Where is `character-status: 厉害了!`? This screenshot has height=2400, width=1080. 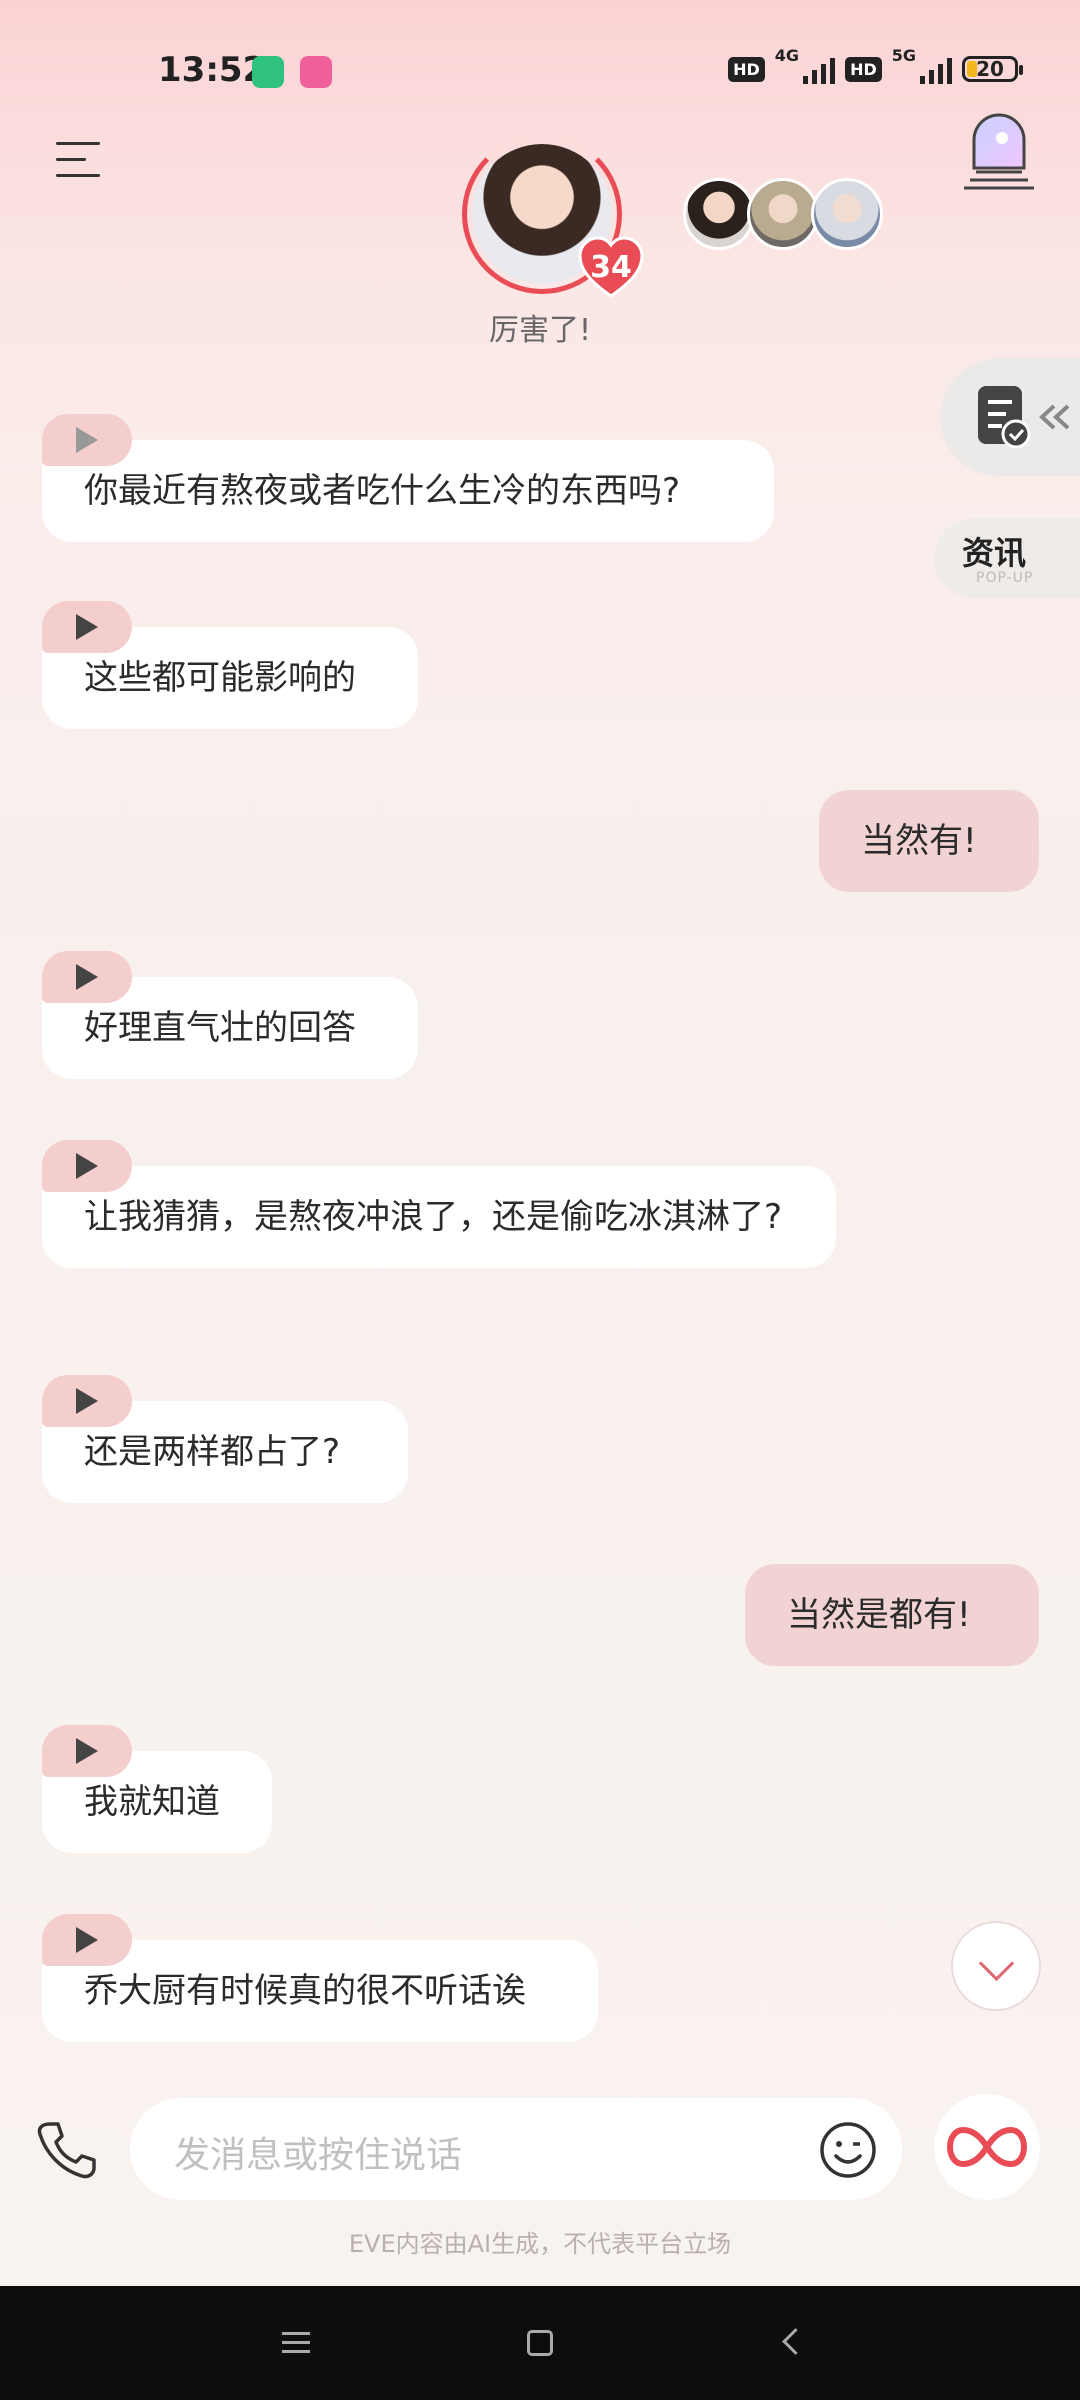 character-status: 厉害了! is located at coordinates (540, 330).